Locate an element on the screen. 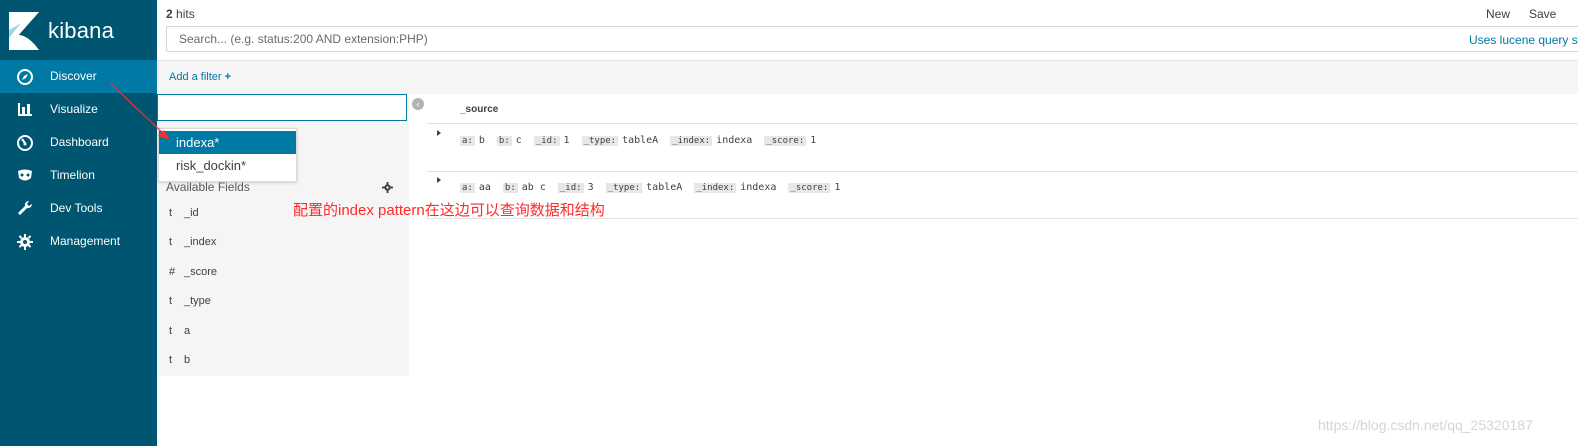 This screenshot has height=446, width=1578. plus-icon: + is located at coordinates (228, 77).